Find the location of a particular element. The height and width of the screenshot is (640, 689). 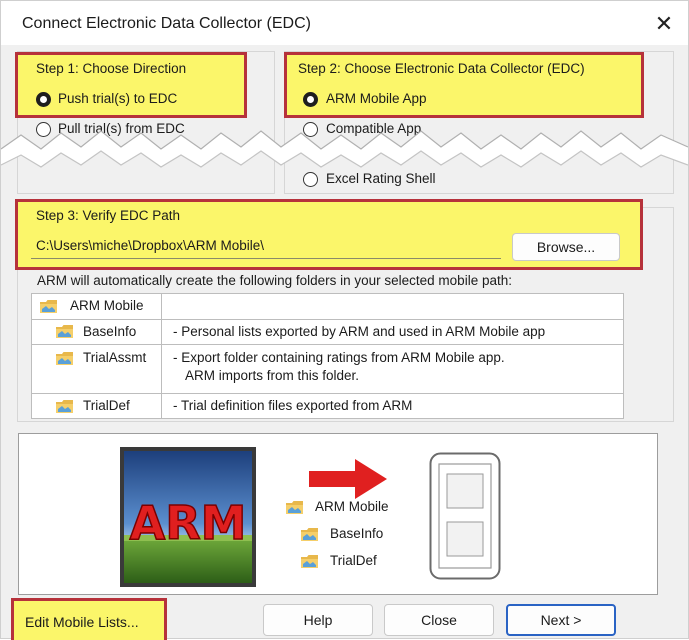

push-radio is located at coordinates (43, 99).